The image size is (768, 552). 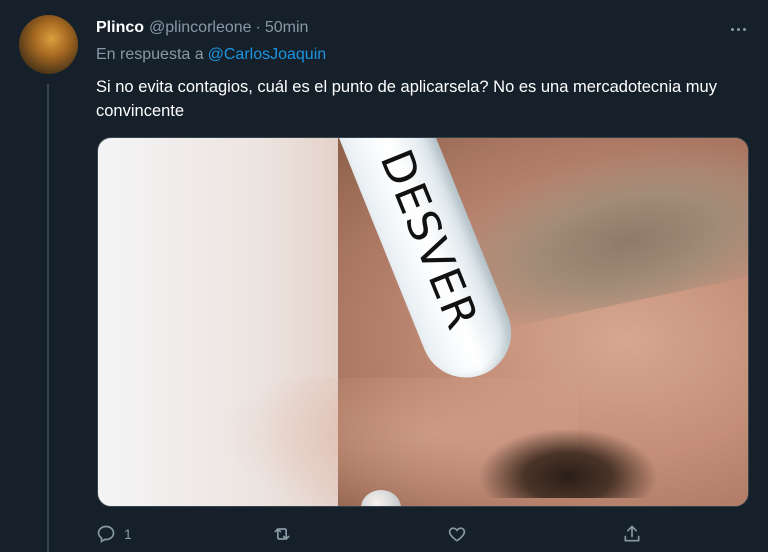 I want to click on tweet-header: Plinco @plincorleone · 50min, so click(x=202, y=28).